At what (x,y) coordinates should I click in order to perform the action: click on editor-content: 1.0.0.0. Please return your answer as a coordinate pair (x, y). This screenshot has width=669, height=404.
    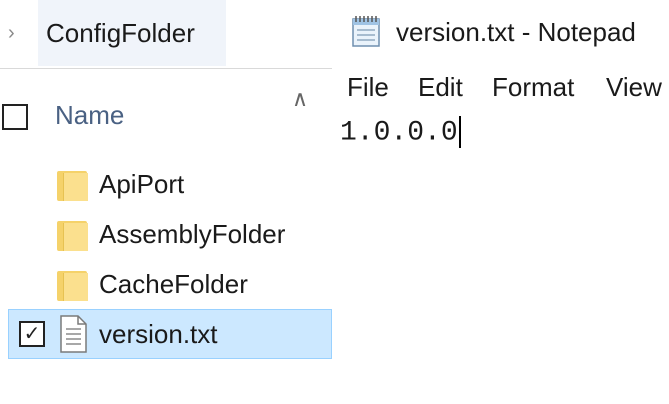
    Looking at the image, I should click on (400, 132).